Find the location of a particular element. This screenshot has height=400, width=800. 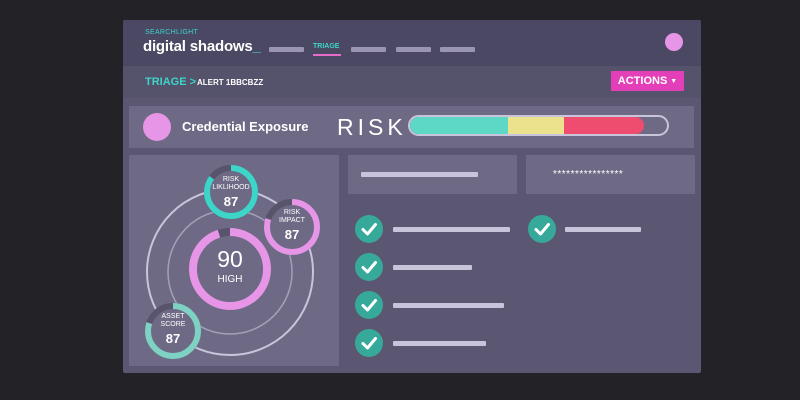

breadcrumb-triage-link: TRIAGE > is located at coordinates (170, 82).